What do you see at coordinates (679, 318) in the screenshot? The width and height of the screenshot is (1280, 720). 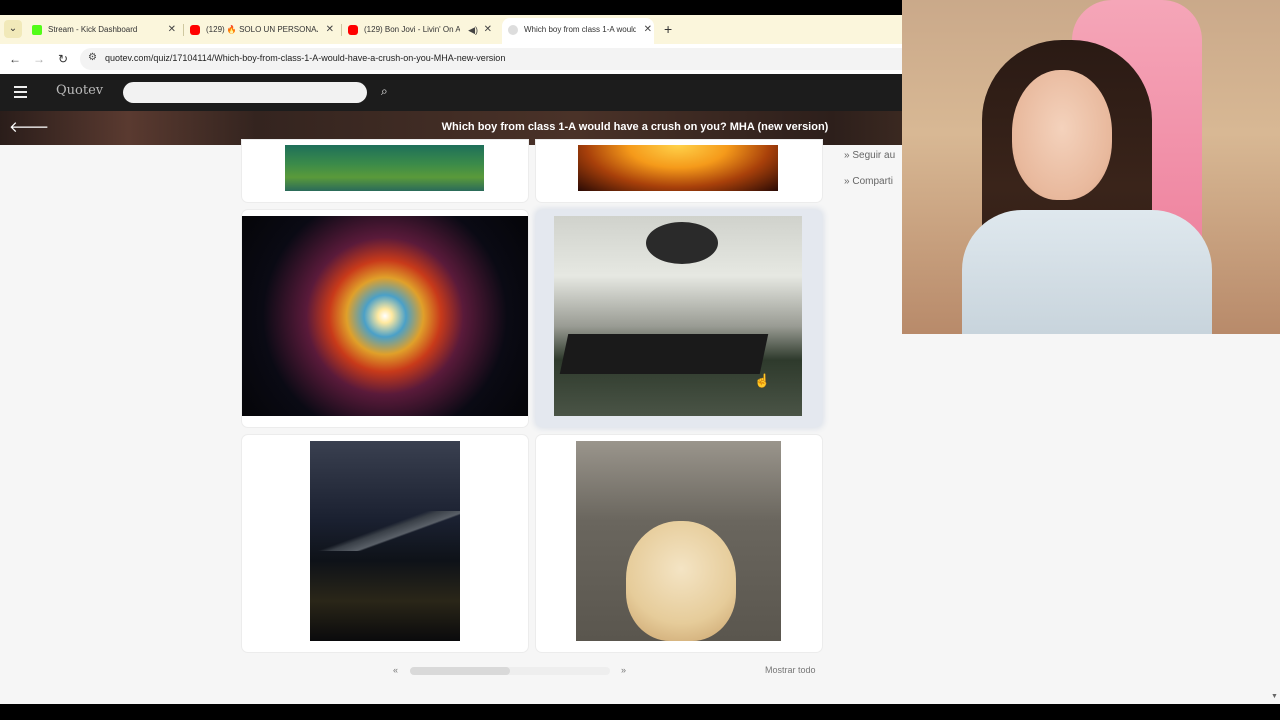 I see `answer-card-operating-room: ☝` at bounding box center [679, 318].